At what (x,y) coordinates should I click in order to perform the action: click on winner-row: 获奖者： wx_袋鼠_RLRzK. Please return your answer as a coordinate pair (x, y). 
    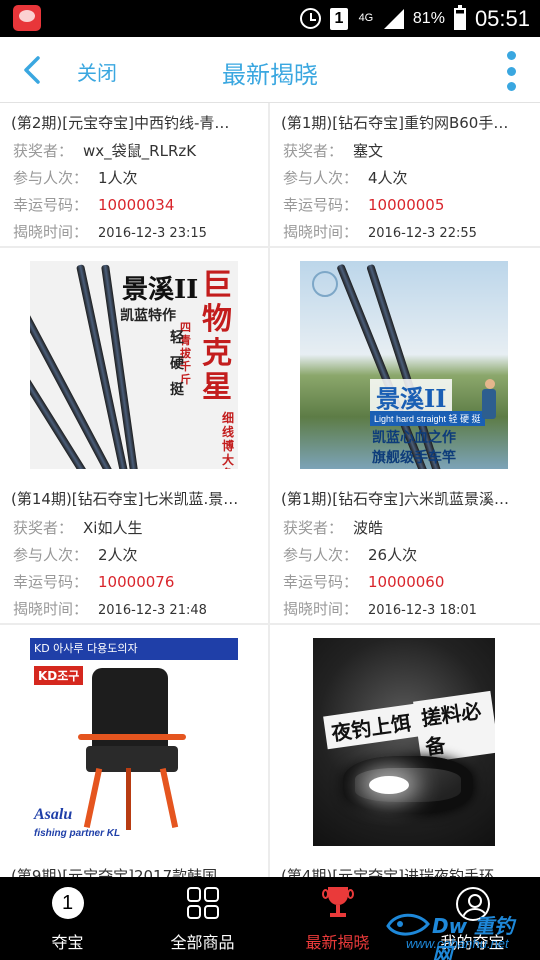
    Looking at the image, I should click on (105, 151).